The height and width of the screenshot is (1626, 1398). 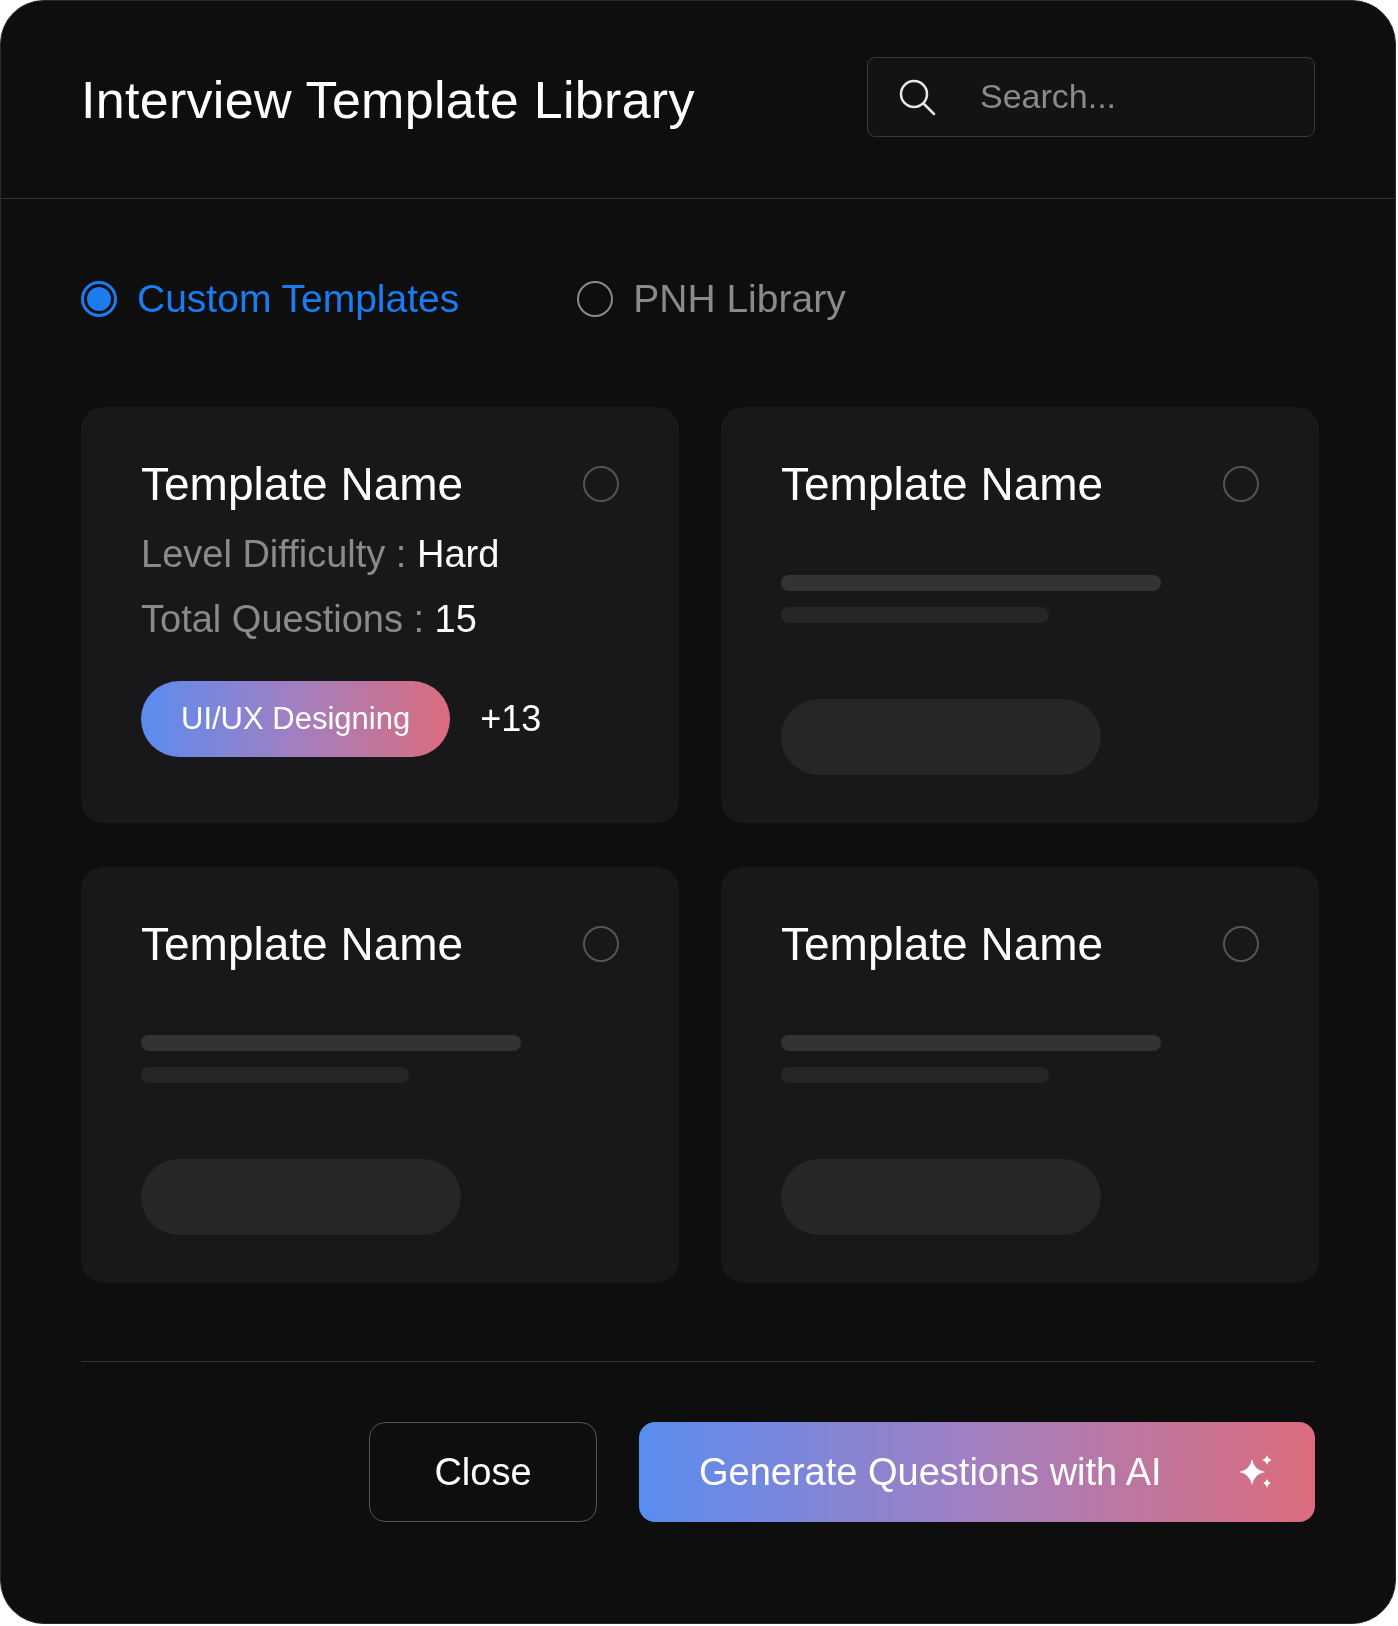 I want to click on close-button: Close, so click(x=483, y=1472).